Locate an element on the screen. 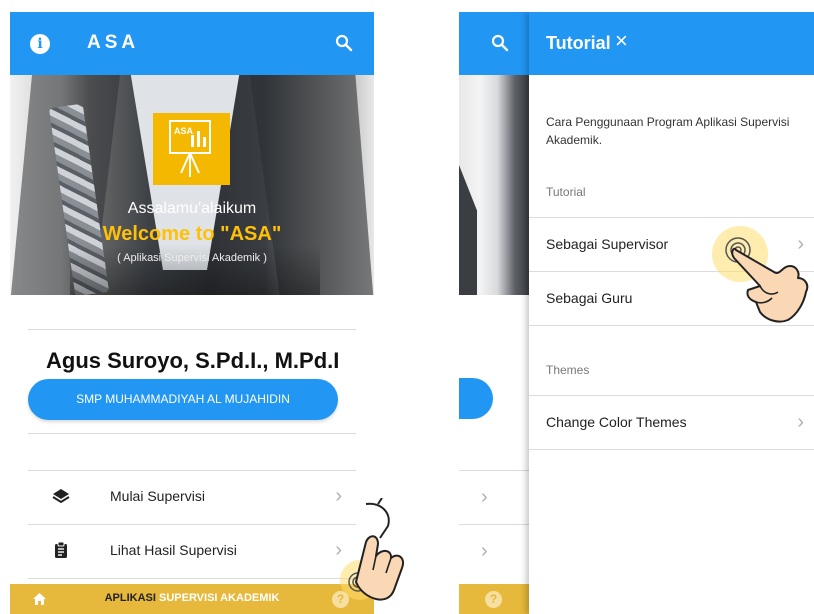 Image resolution: width=814 pixels, height=614 pixels. underlay-app-bar is located at coordinates (494, 43).